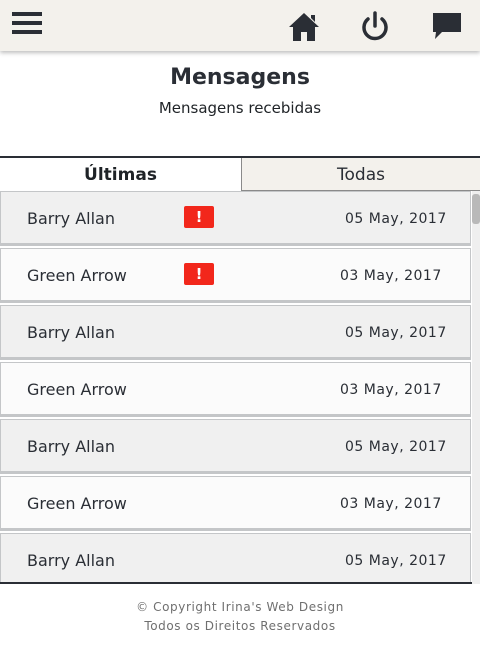 The width and height of the screenshot is (480, 650). Describe the element at coordinates (120, 174) in the screenshot. I see `tab-ultimas: Últimas` at that location.